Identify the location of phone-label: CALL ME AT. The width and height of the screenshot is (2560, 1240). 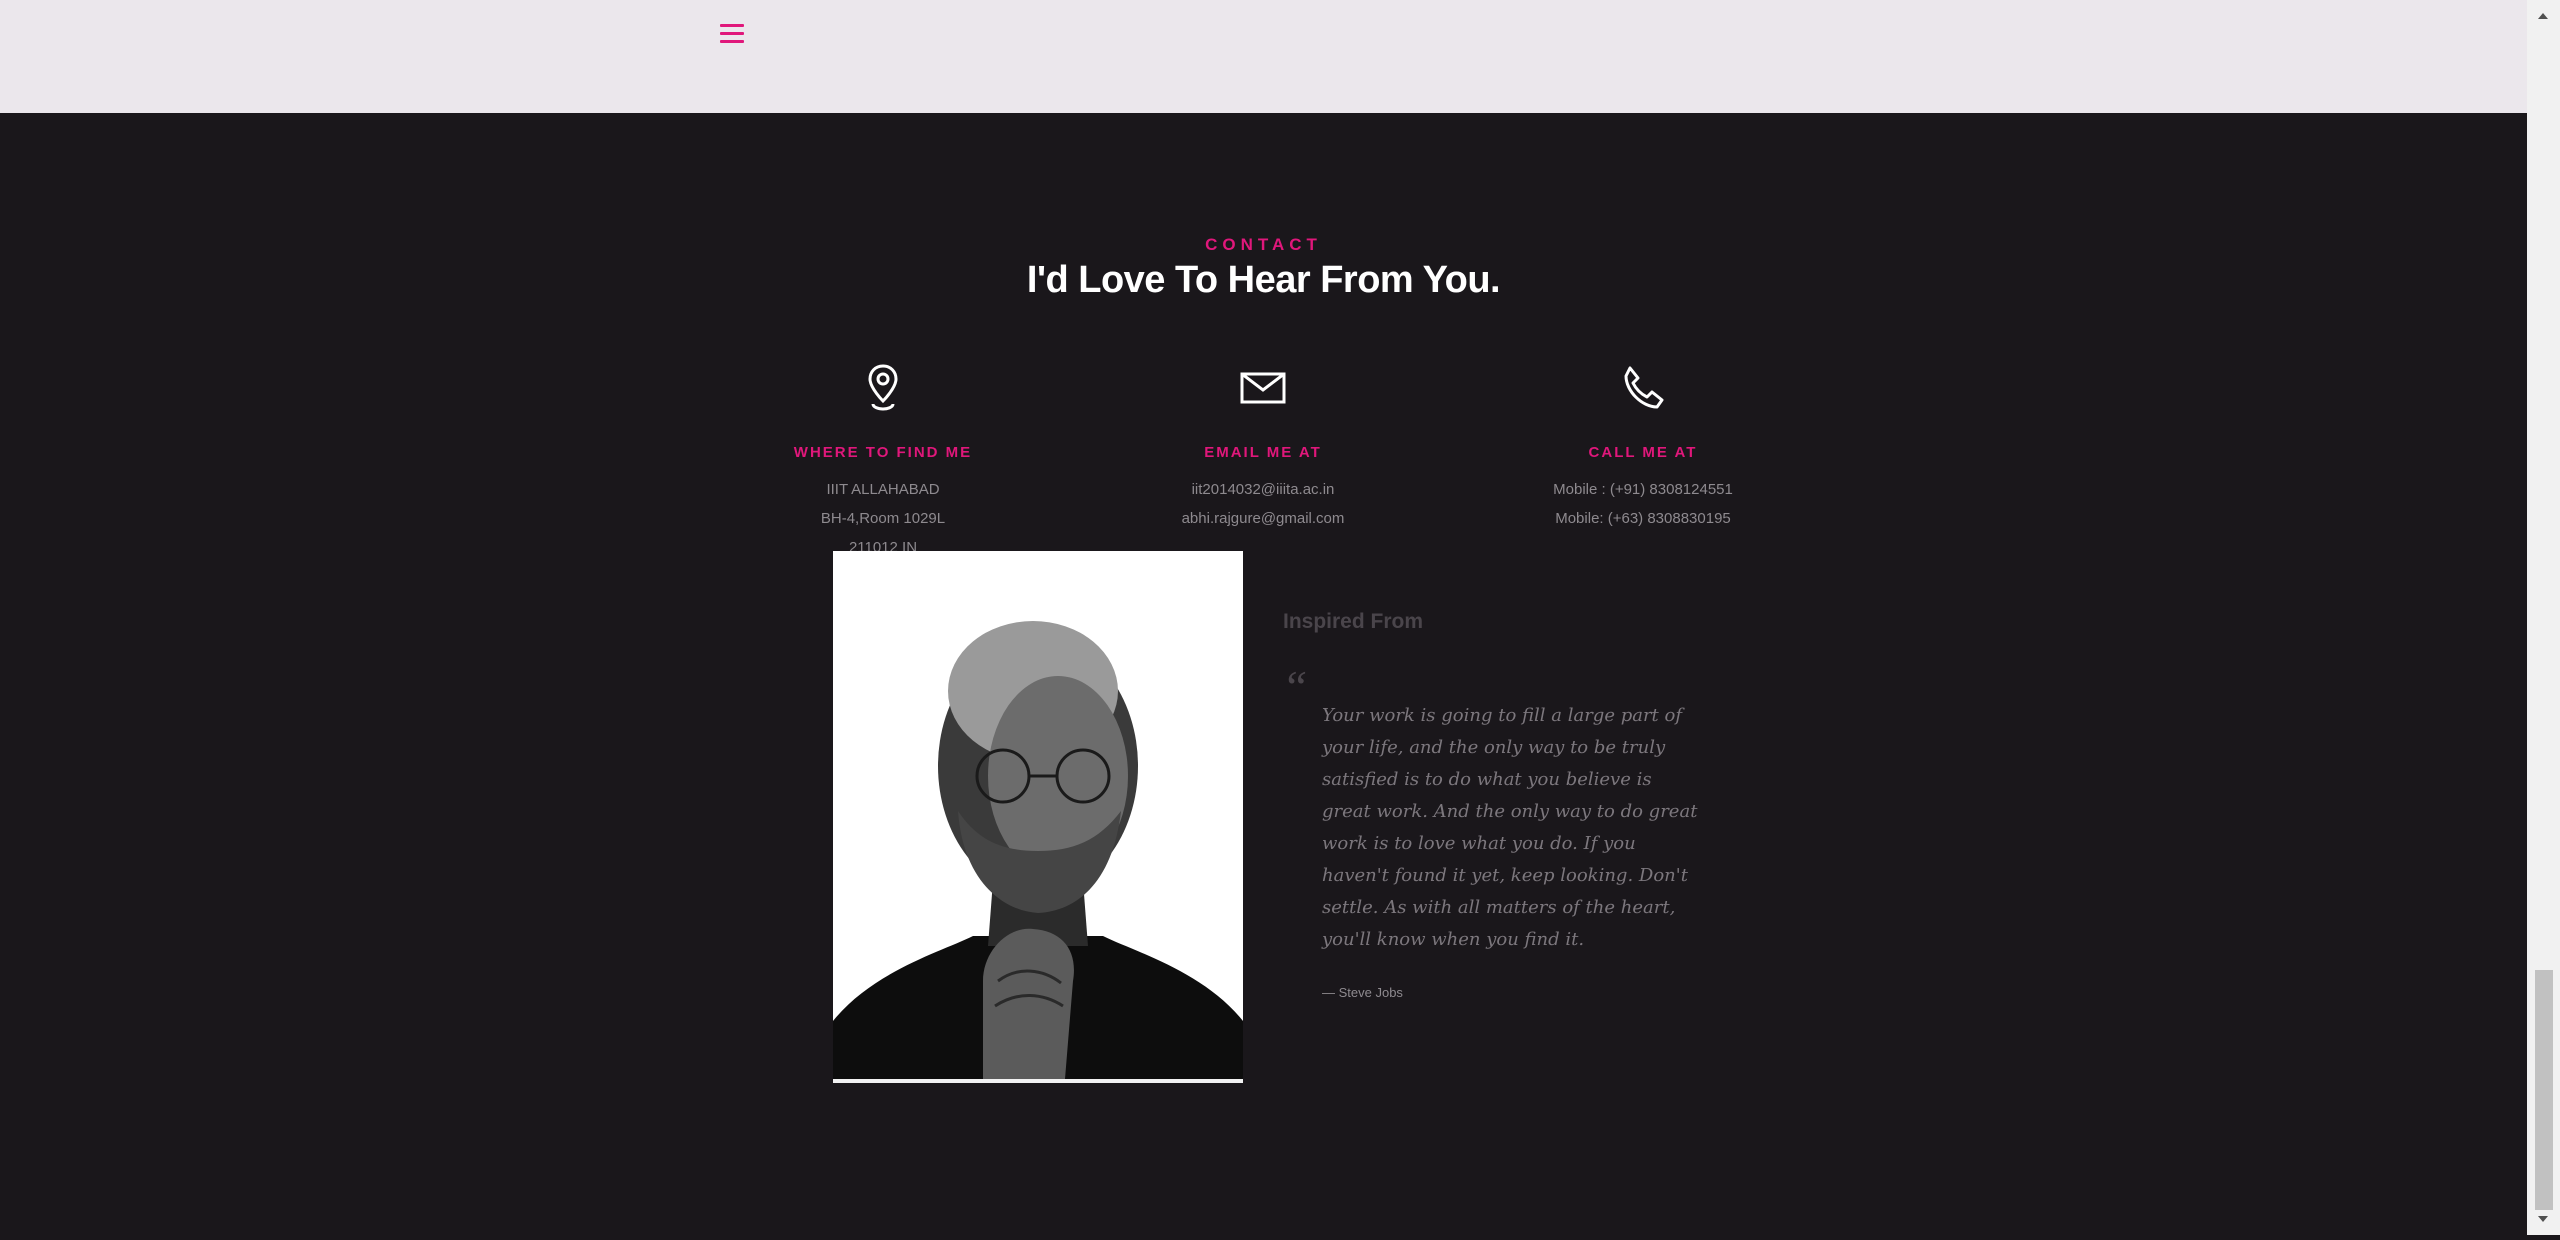
(1643, 452).